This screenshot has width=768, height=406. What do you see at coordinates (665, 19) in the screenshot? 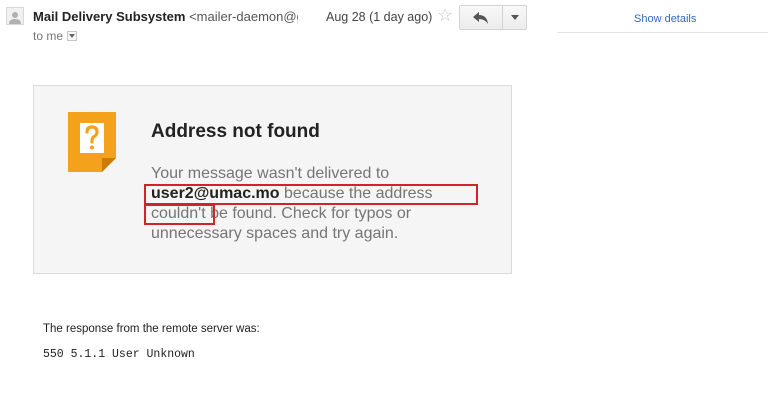
I see `show-details-link: Show details` at bounding box center [665, 19].